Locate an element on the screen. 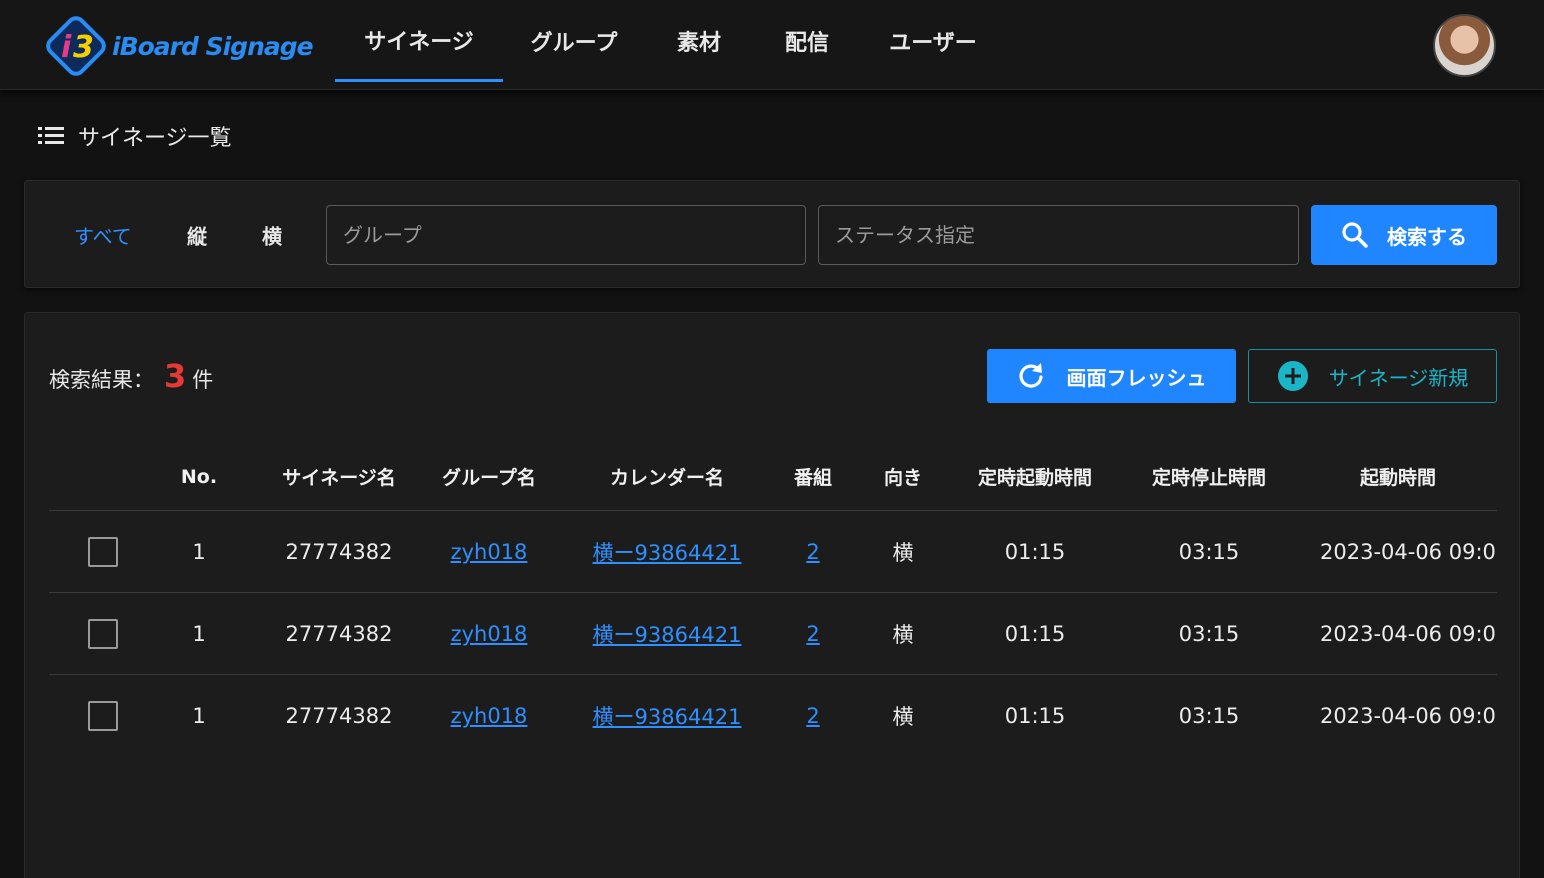  header-no: No. is located at coordinates (199, 476).